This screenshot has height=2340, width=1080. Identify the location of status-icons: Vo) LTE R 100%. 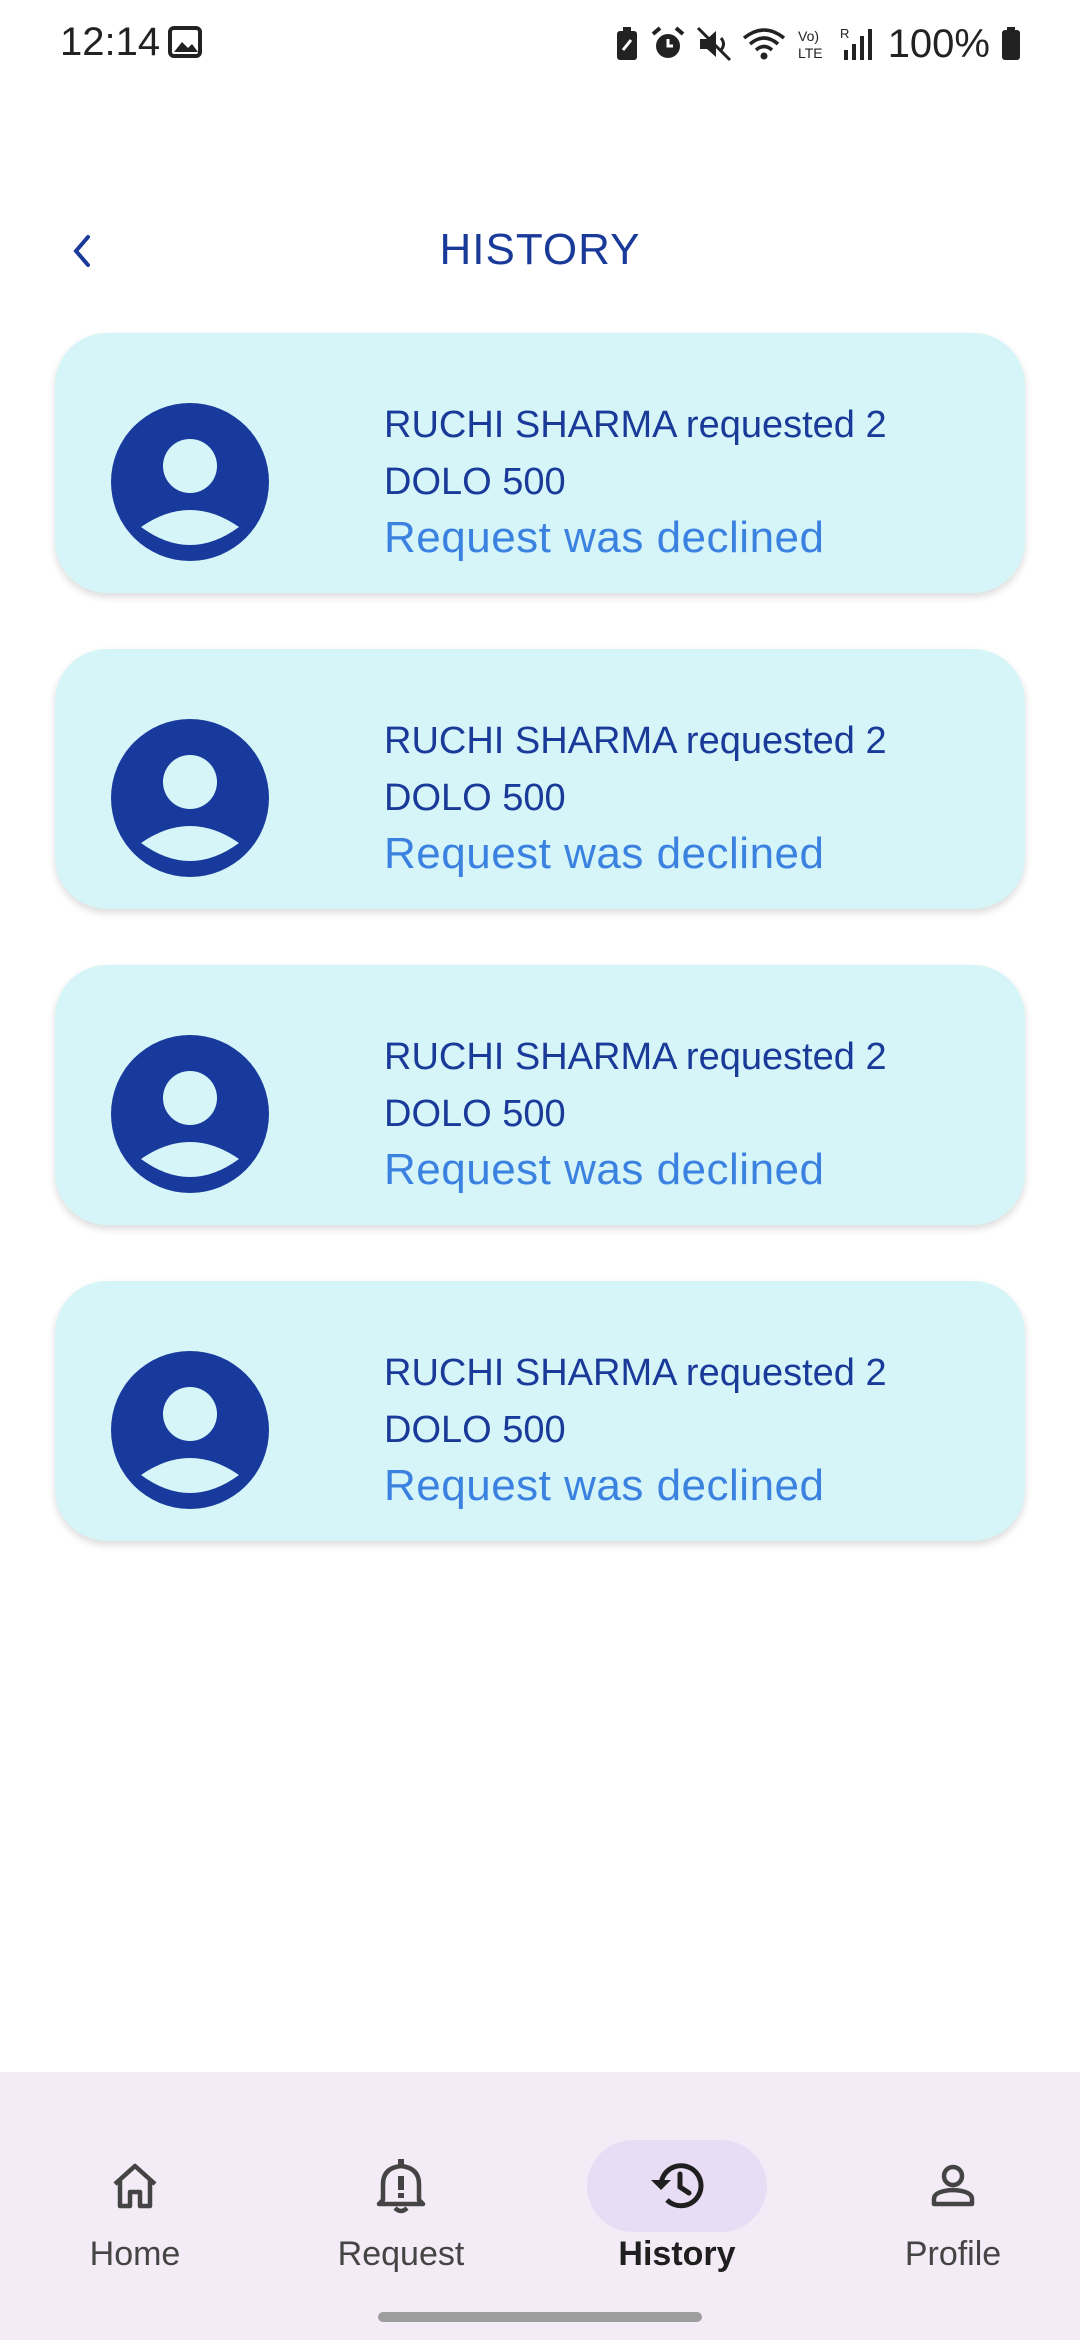
(818, 44).